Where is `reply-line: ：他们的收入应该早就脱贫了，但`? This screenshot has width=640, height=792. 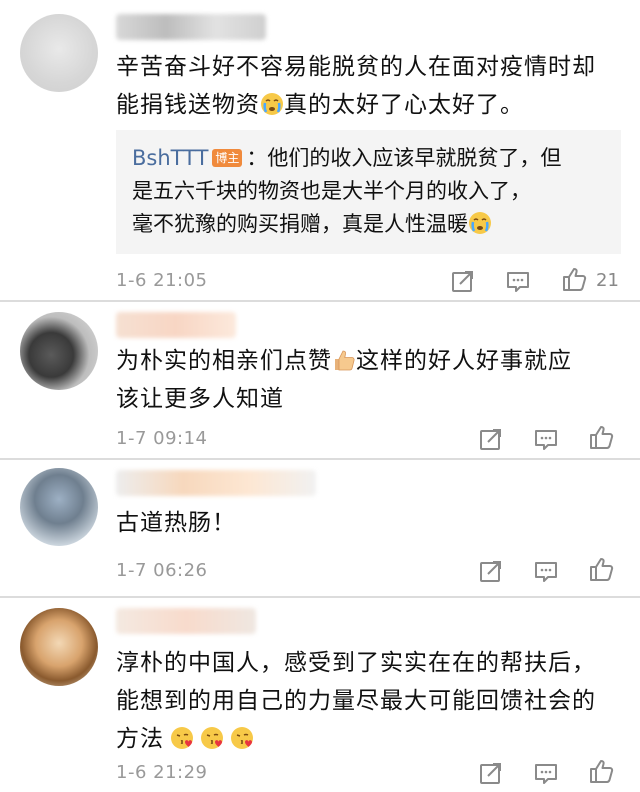
reply-line: ：他们的收入应该早就脱贫了，但 is located at coordinates (404, 158).